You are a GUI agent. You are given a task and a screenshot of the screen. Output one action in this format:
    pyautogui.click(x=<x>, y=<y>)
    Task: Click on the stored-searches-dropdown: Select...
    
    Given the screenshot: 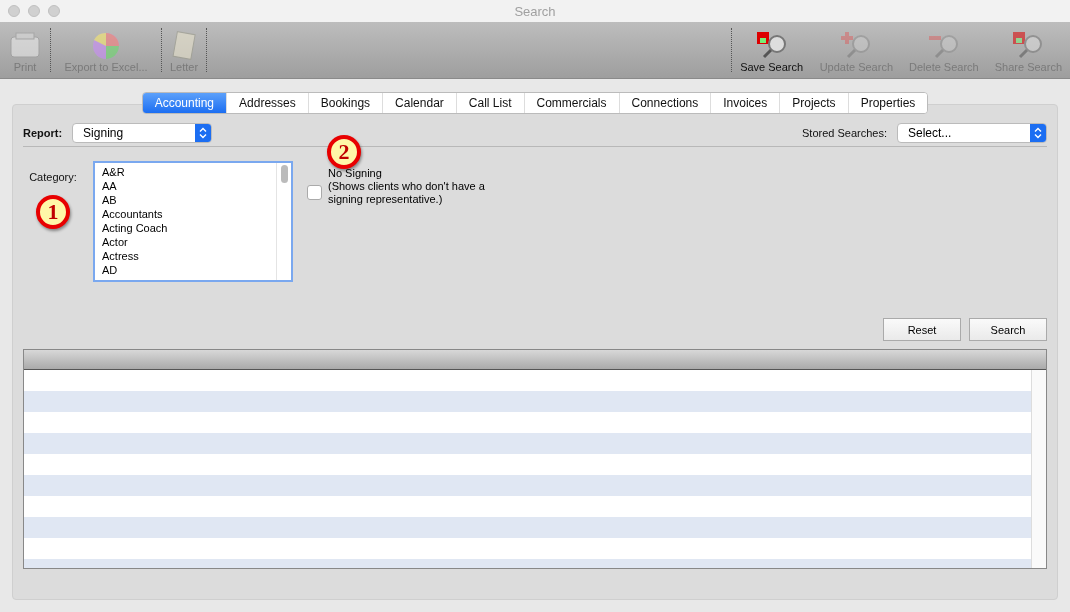 What is the action you would take?
    pyautogui.click(x=972, y=133)
    